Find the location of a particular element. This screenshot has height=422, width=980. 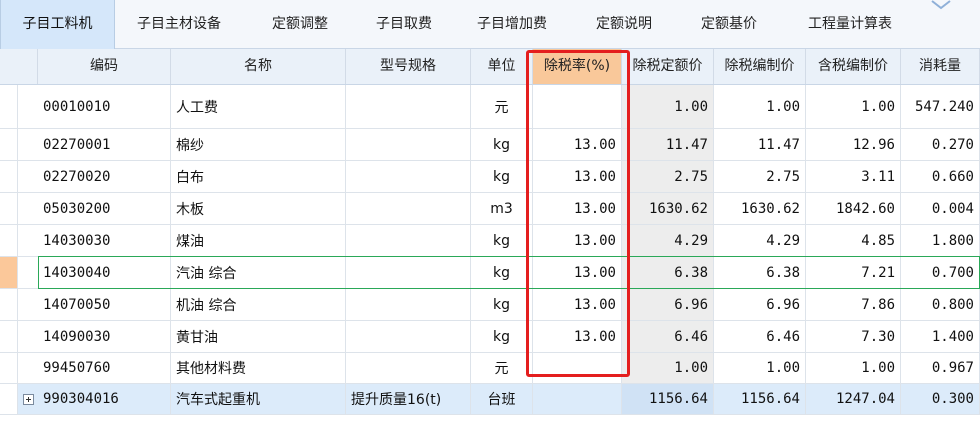

cell-consumption: 547.240 is located at coordinates (940, 106).